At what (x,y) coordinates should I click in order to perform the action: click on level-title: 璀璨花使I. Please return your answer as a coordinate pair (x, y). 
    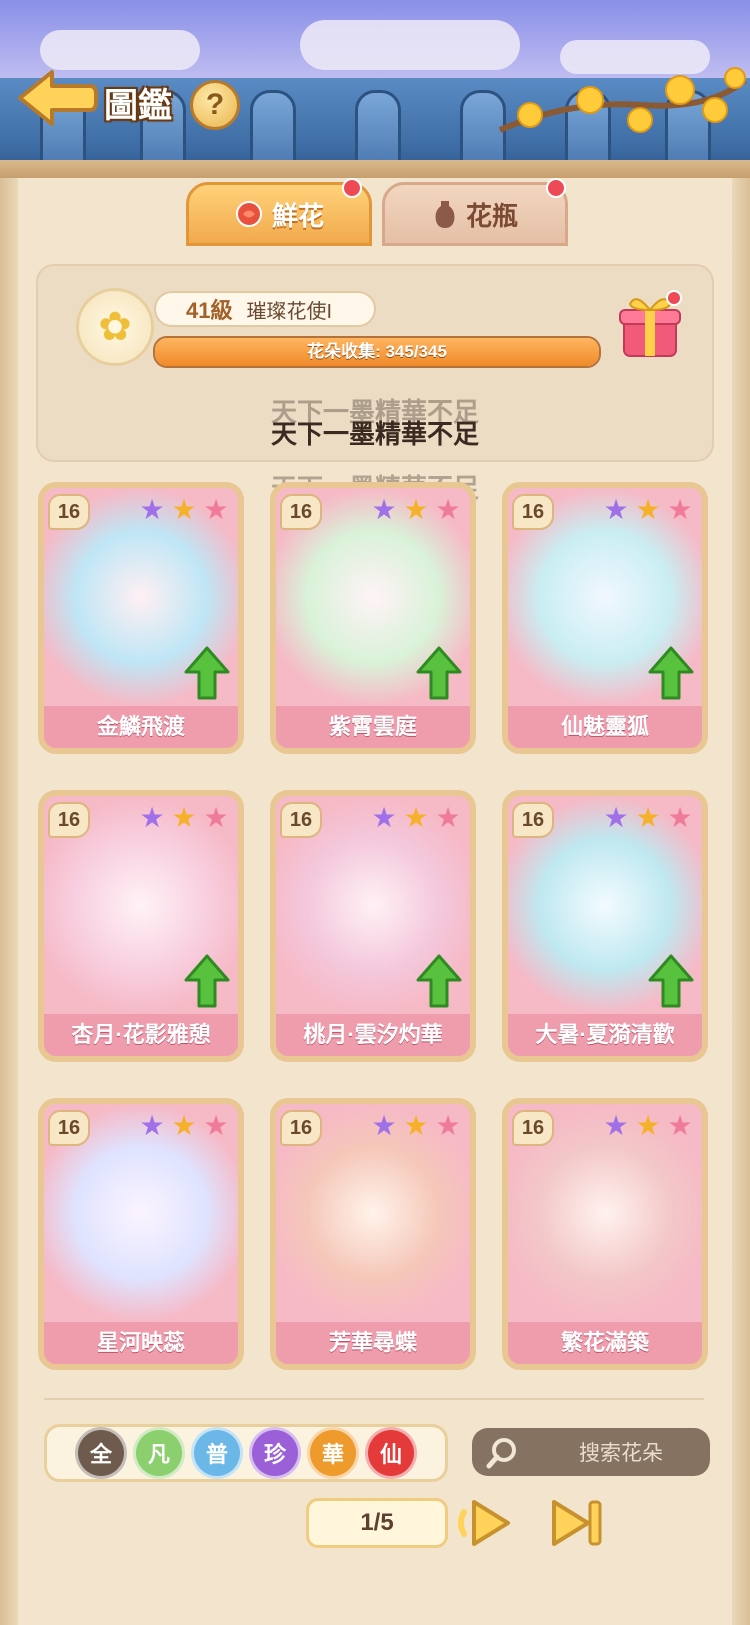
    Looking at the image, I should click on (289, 311).